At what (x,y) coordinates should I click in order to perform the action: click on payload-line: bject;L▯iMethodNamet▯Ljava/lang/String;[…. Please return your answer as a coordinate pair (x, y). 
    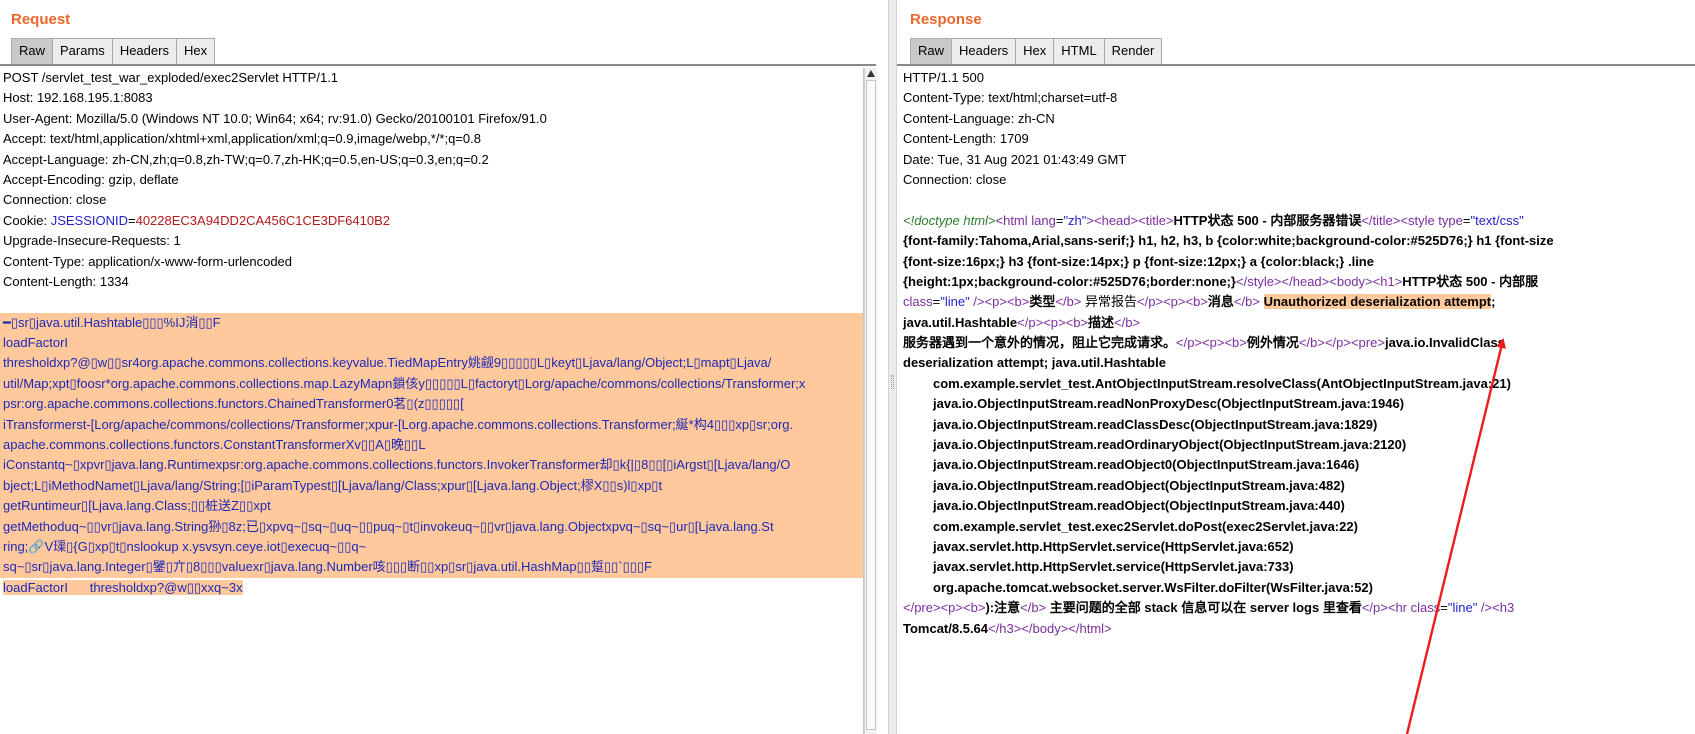
    Looking at the image, I should click on (333, 485).